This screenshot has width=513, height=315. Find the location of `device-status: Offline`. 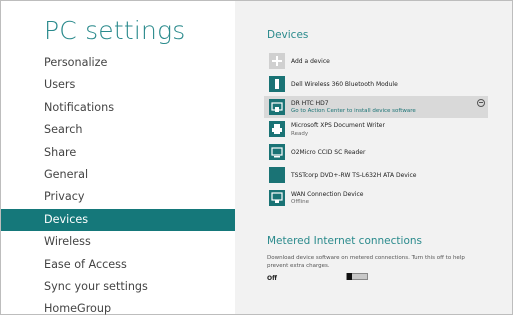

device-status: Offline is located at coordinates (300, 202).